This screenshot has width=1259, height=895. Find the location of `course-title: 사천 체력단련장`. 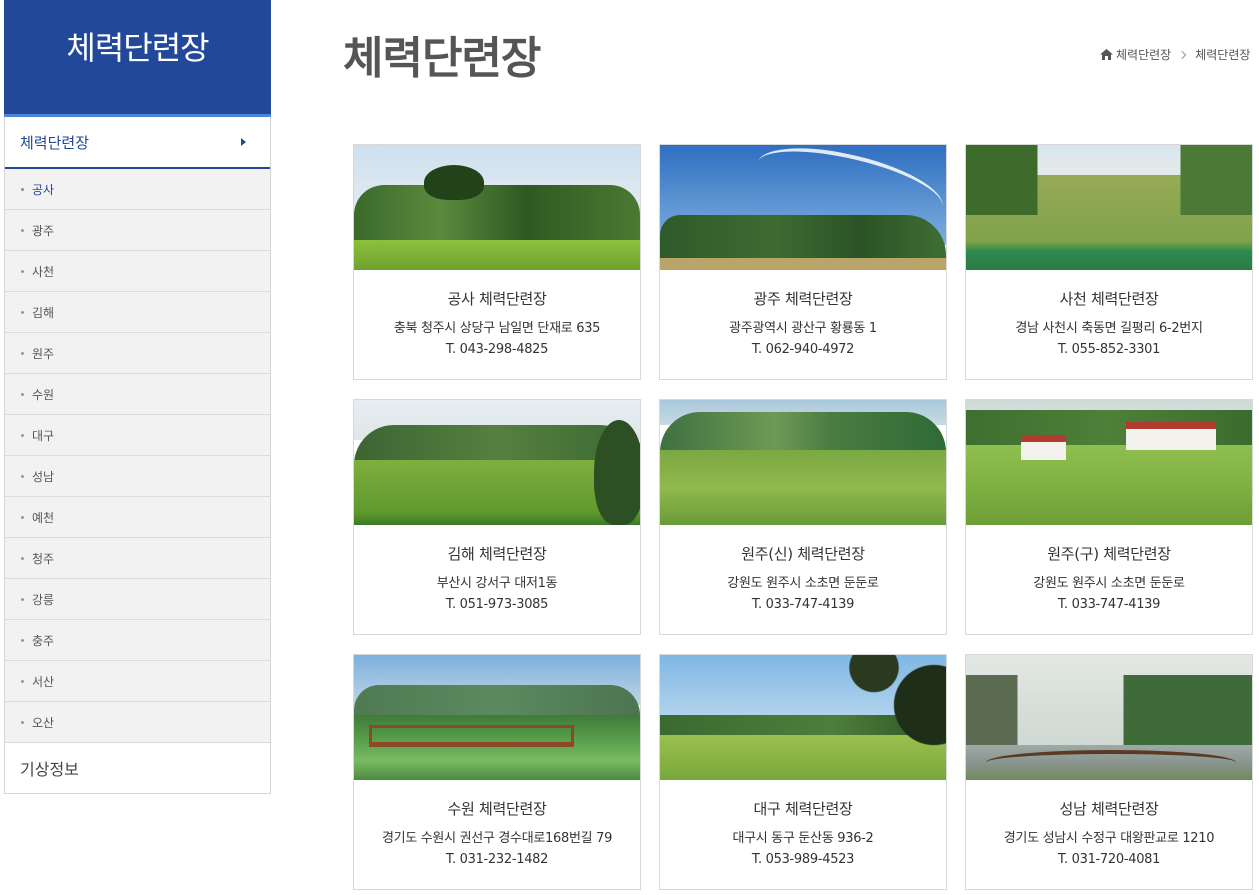

course-title: 사천 체력단련장 is located at coordinates (1109, 299).